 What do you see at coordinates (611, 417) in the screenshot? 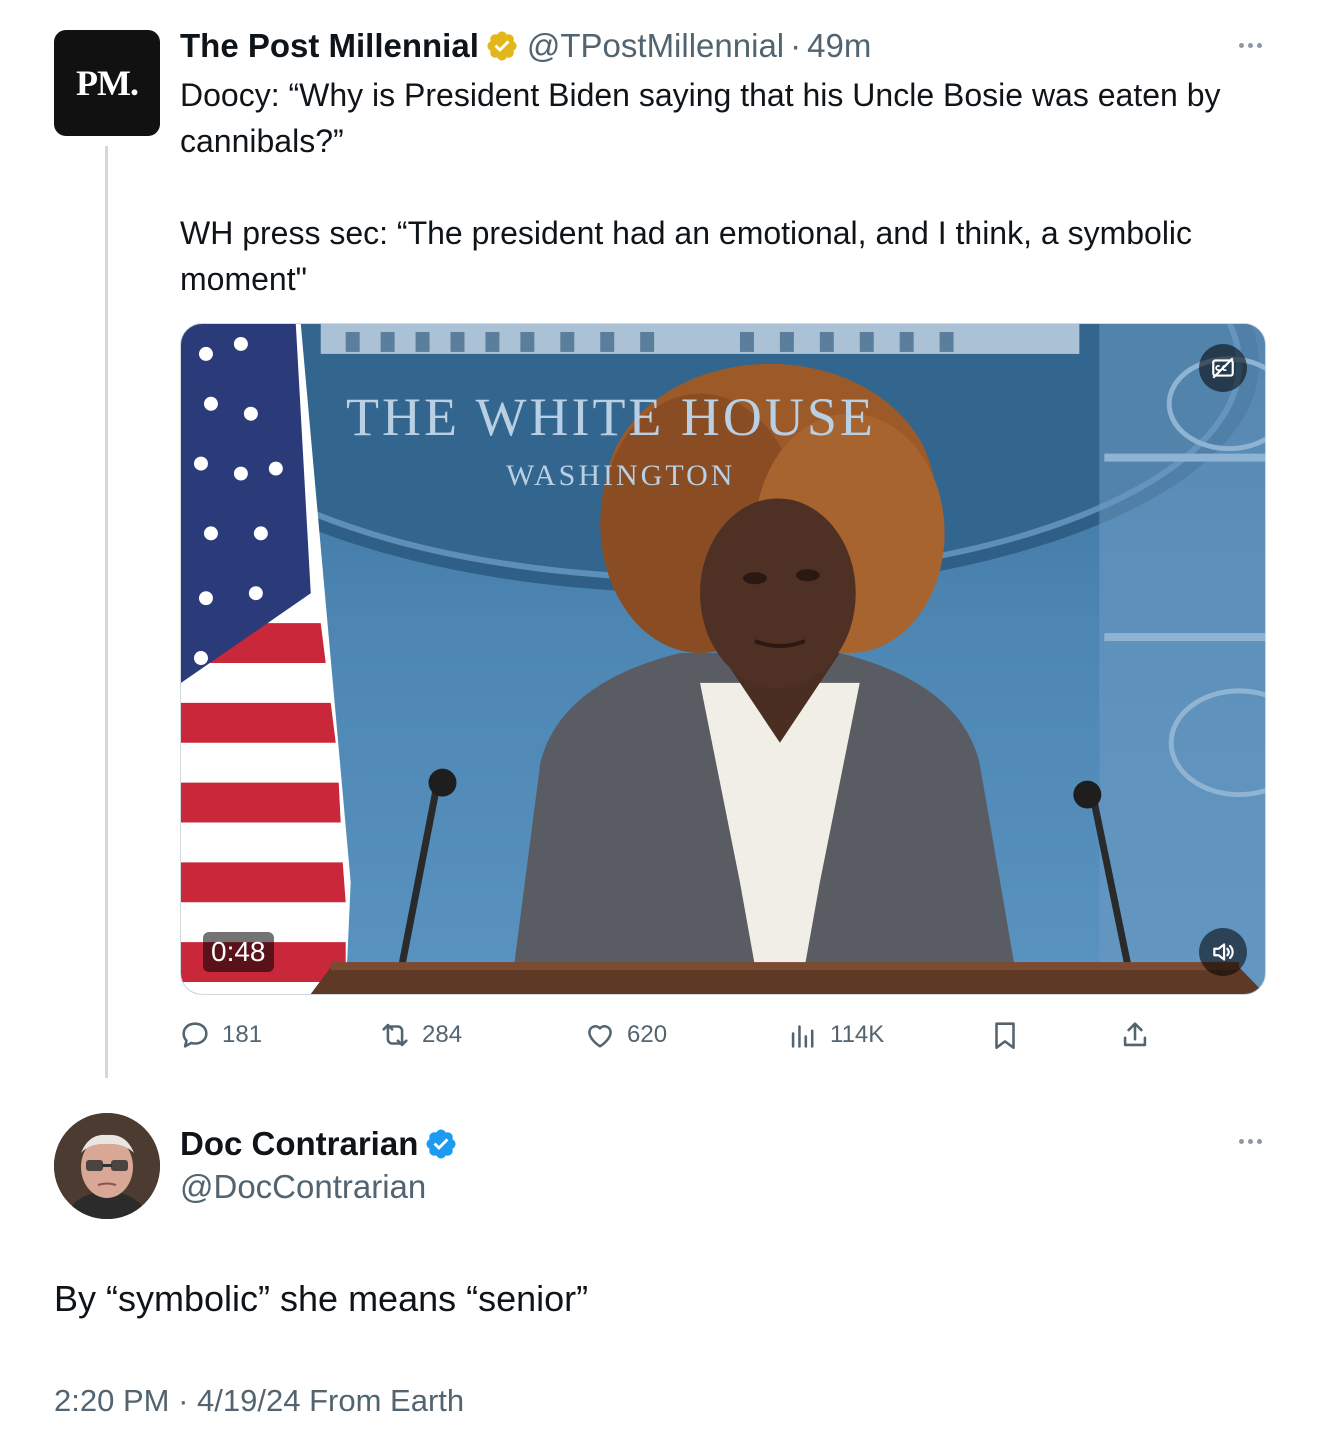
I see `seal-text-top: THE WHITE HOUSE` at bounding box center [611, 417].